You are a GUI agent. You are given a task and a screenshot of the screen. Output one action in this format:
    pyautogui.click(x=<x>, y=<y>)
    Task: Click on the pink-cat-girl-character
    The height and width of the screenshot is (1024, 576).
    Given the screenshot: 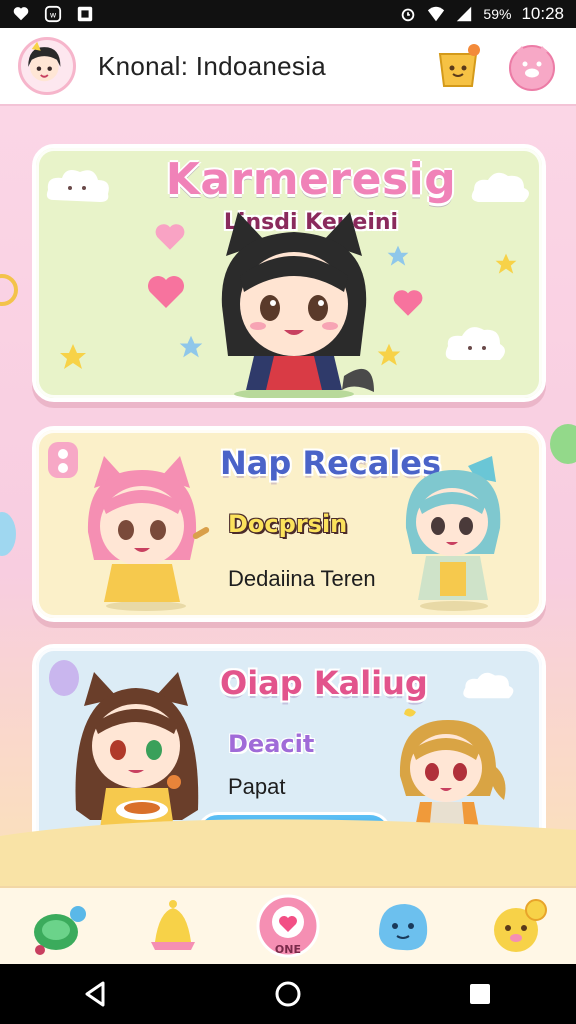 What is the action you would take?
    pyautogui.click(x=148, y=533)
    